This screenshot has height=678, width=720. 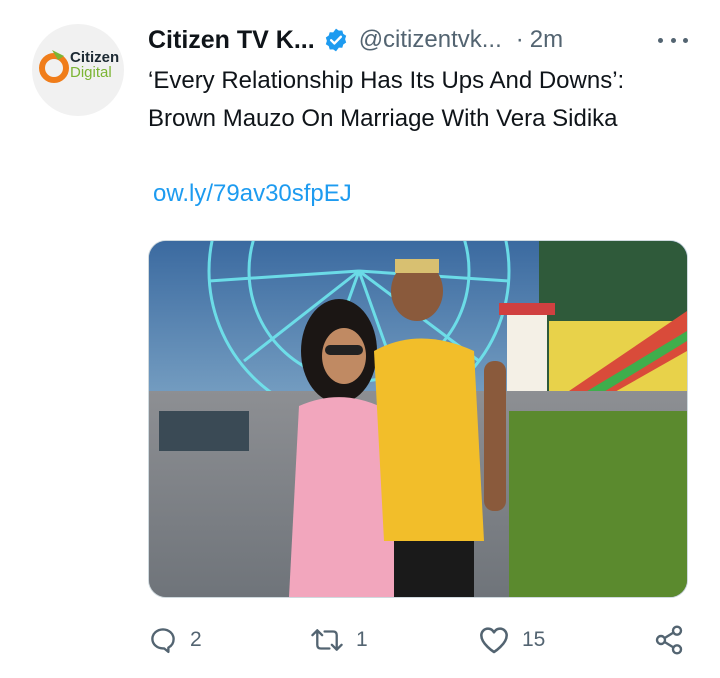 I want to click on avatar: Citizen Digital, so click(x=78, y=70).